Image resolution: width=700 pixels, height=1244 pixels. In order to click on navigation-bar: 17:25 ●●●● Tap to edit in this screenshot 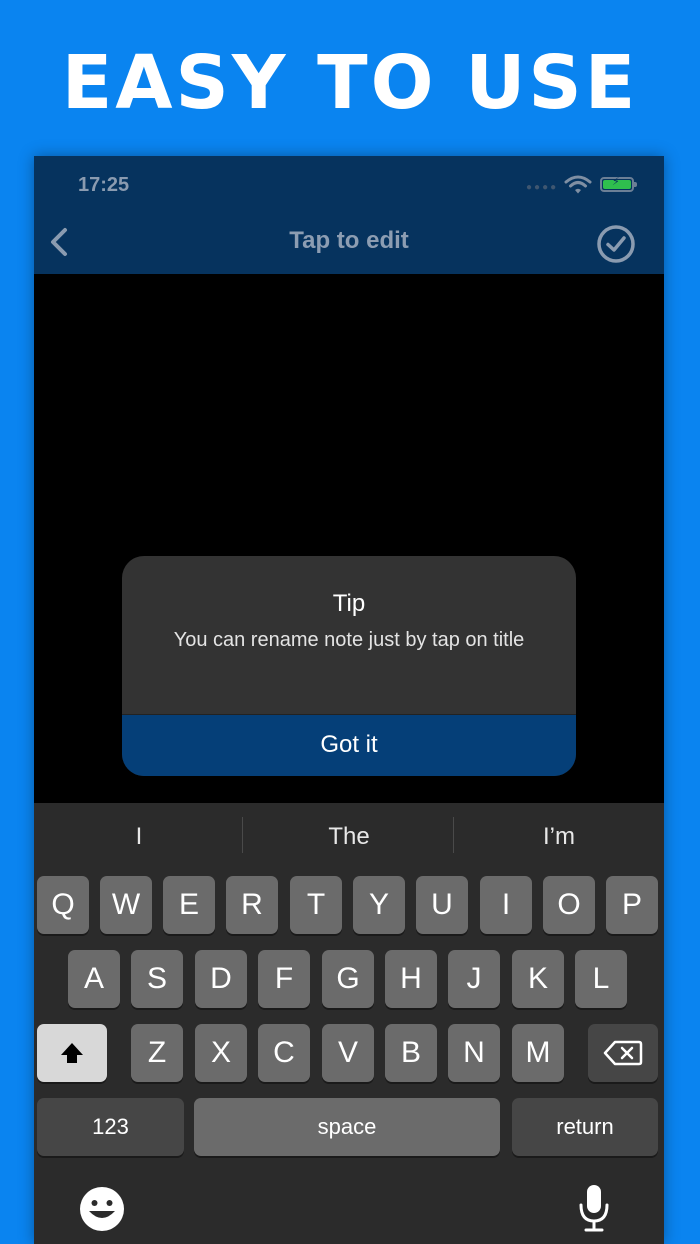, I will do `click(349, 215)`.